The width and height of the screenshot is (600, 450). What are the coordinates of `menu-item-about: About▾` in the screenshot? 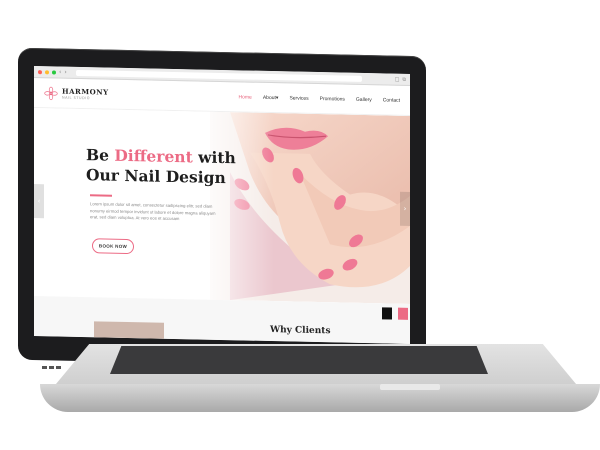 It's located at (271, 97).